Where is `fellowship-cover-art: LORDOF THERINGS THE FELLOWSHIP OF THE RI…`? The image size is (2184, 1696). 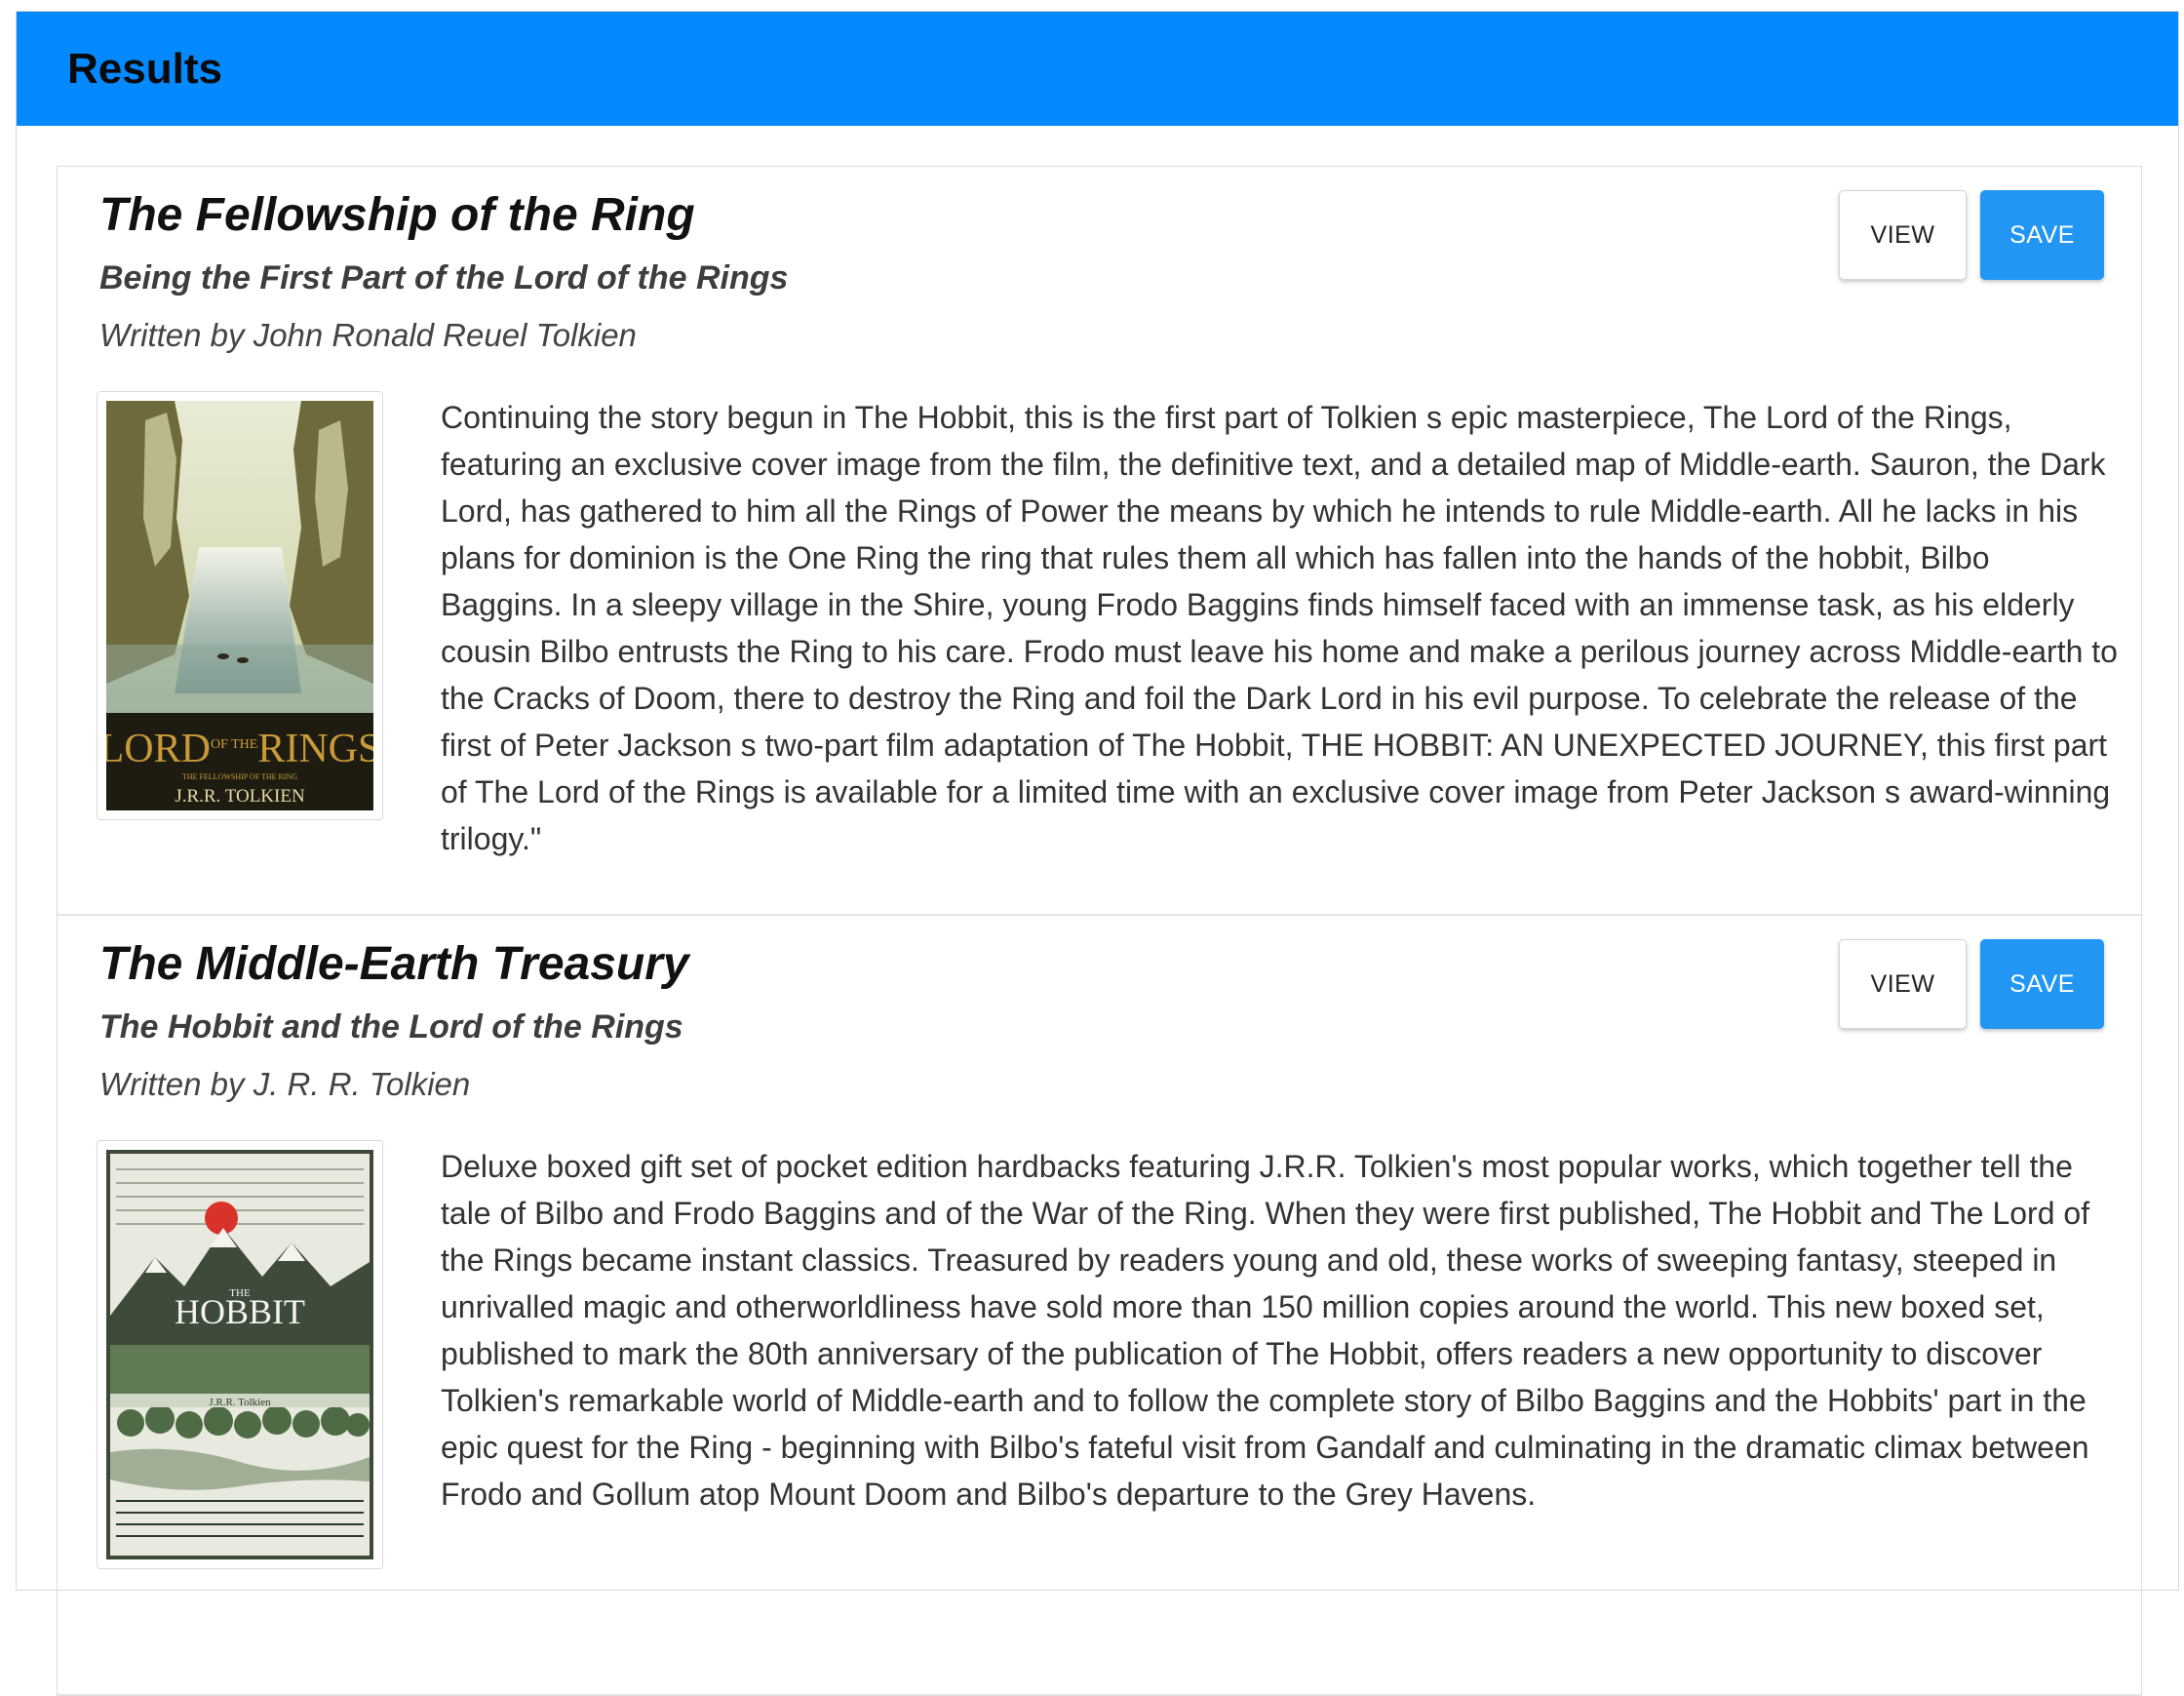 fellowship-cover-art: LORDOF THERINGS THE FELLOWSHIP OF THE RI… is located at coordinates (239, 606).